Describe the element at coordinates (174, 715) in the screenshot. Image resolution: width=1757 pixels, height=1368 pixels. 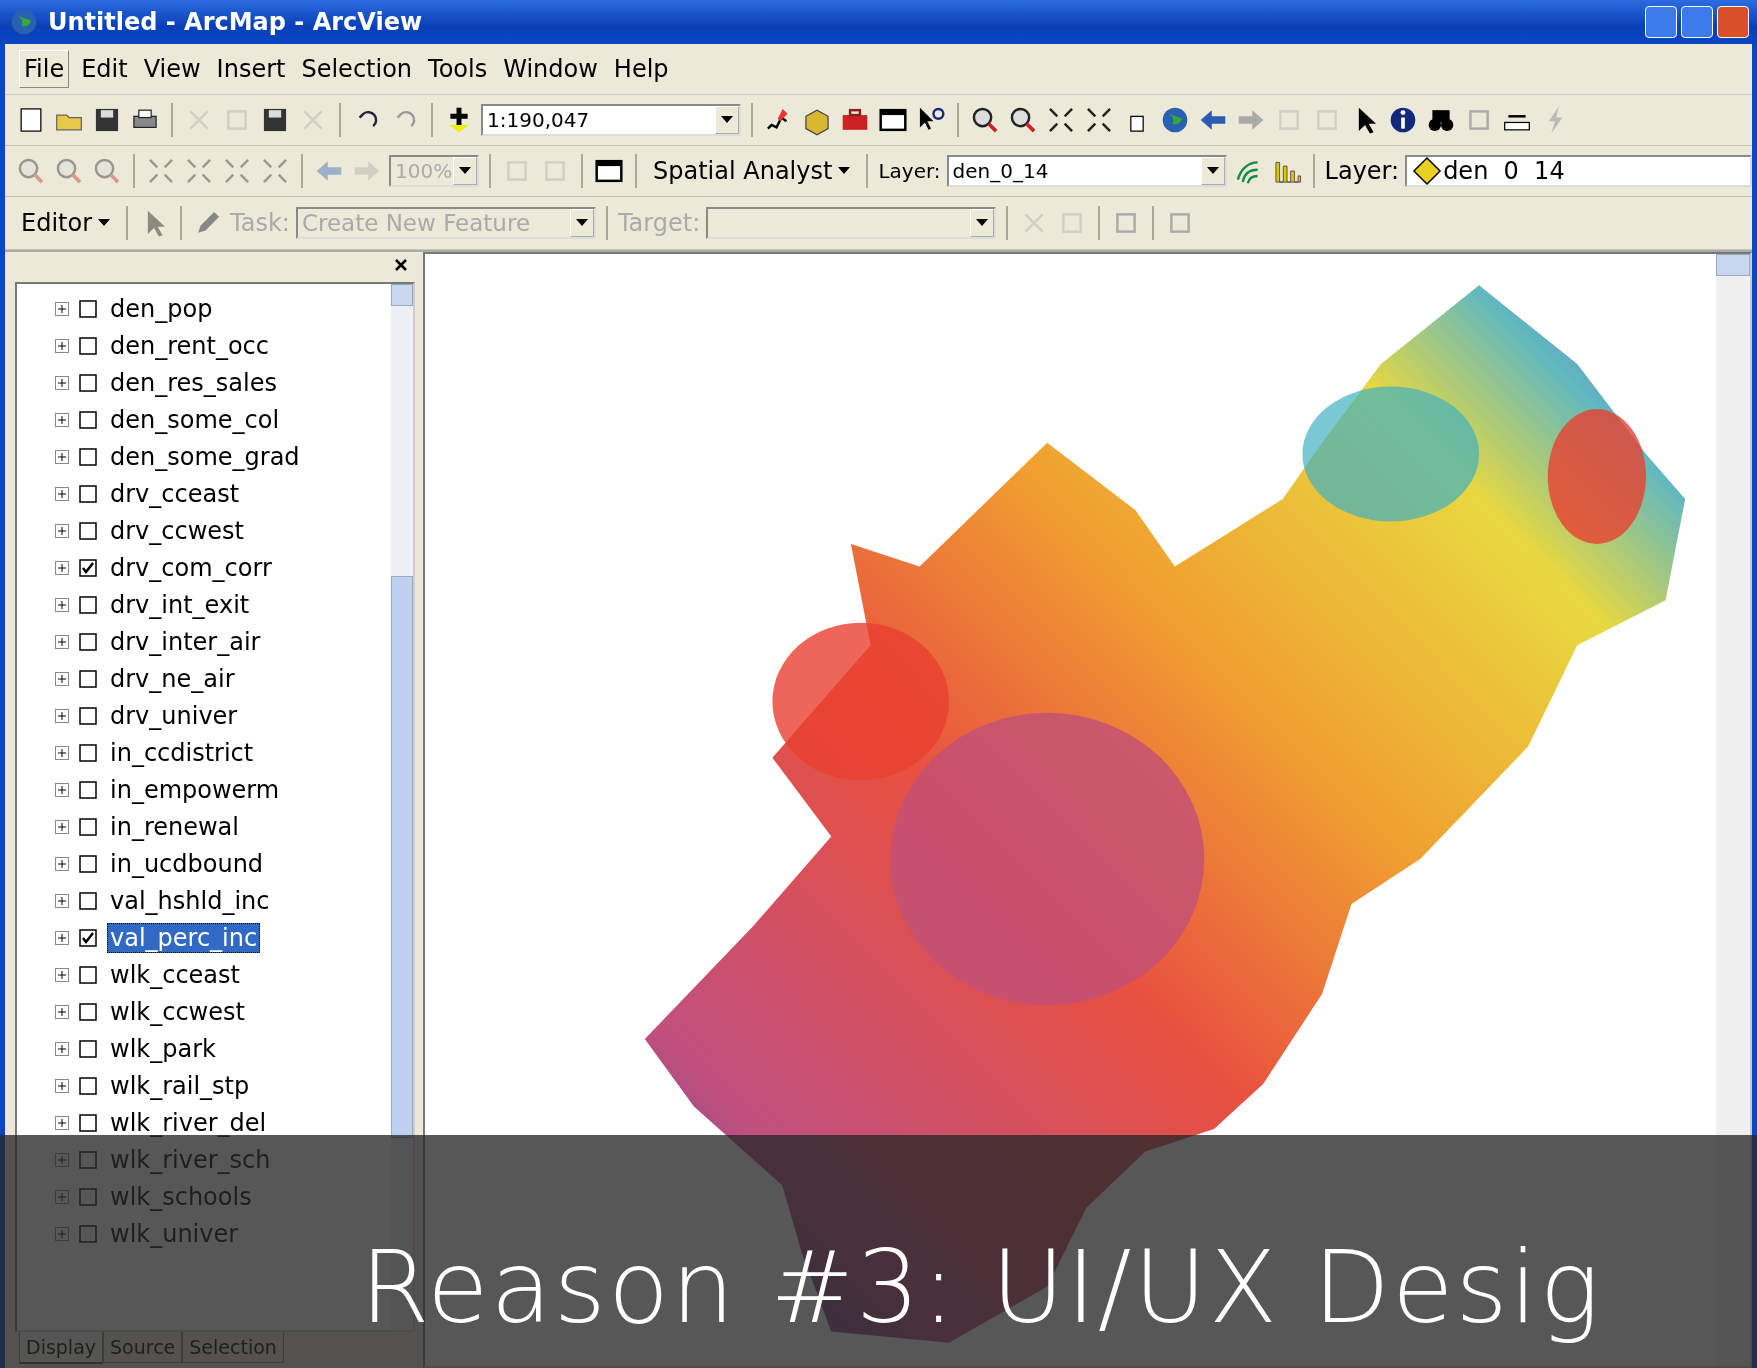
I see `layer-name: drv_univer` at that location.